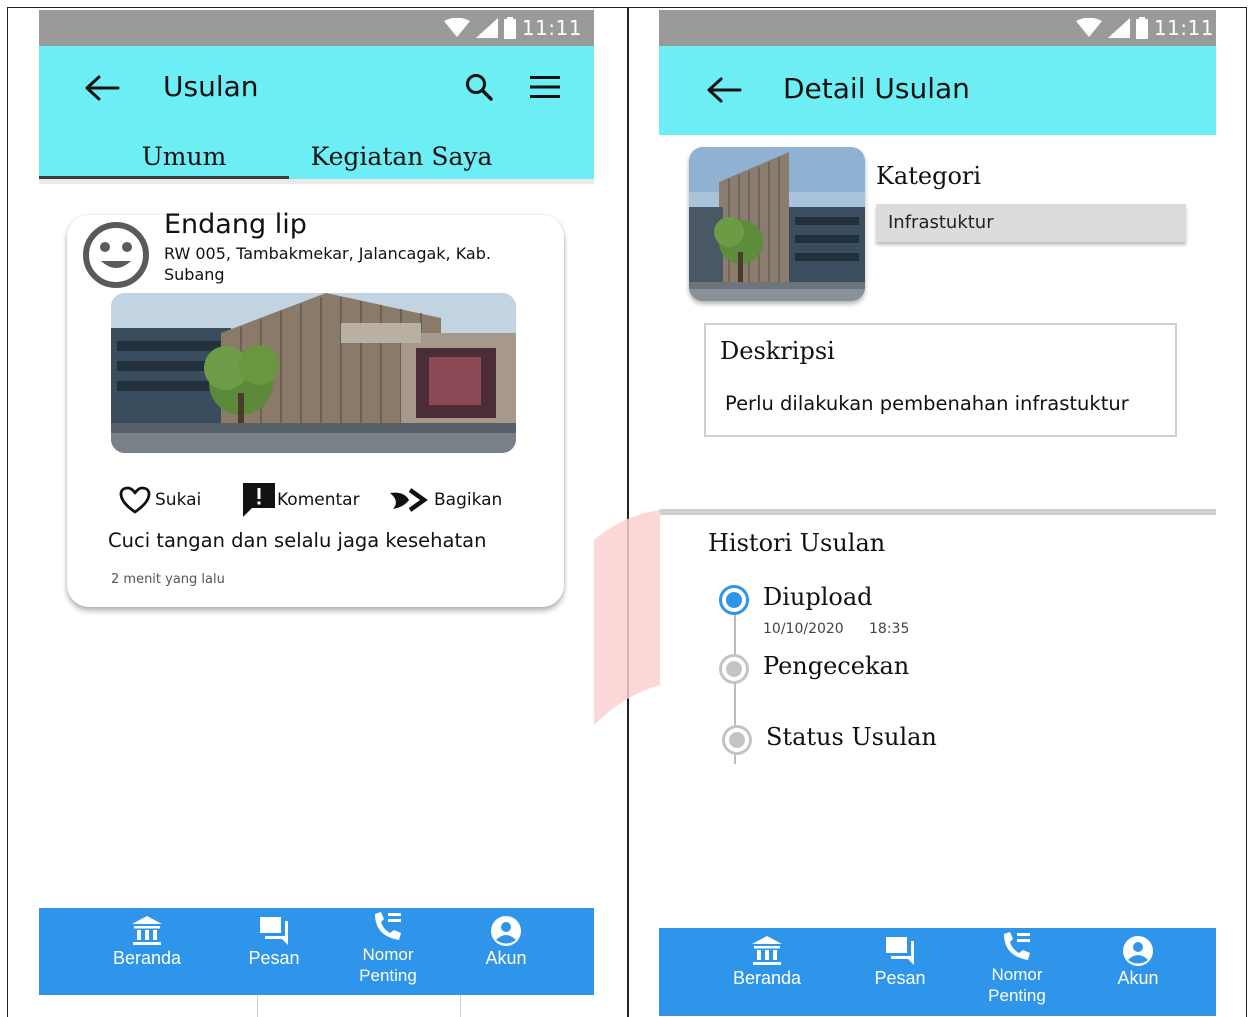 This screenshot has height=1017, width=1253. Describe the element at coordinates (1031, 223) in the screenshot. I see `kategori-value: Infrastuktur` at that location.